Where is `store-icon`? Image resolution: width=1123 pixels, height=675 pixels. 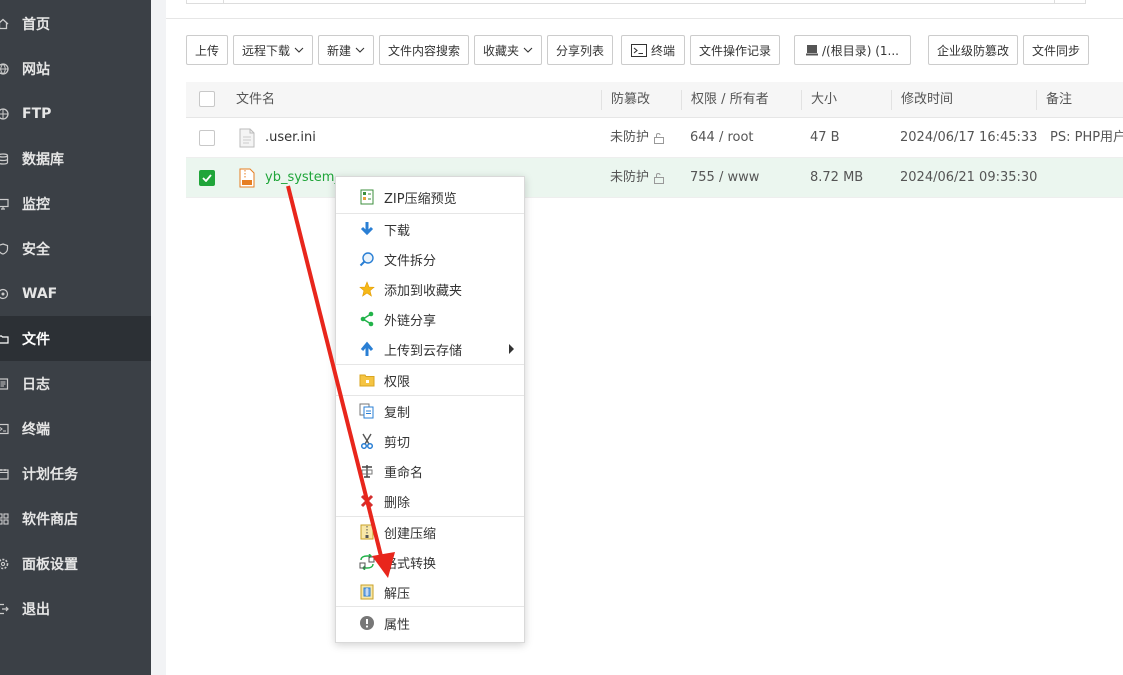
store-icon is located at coordinates (5, 519).